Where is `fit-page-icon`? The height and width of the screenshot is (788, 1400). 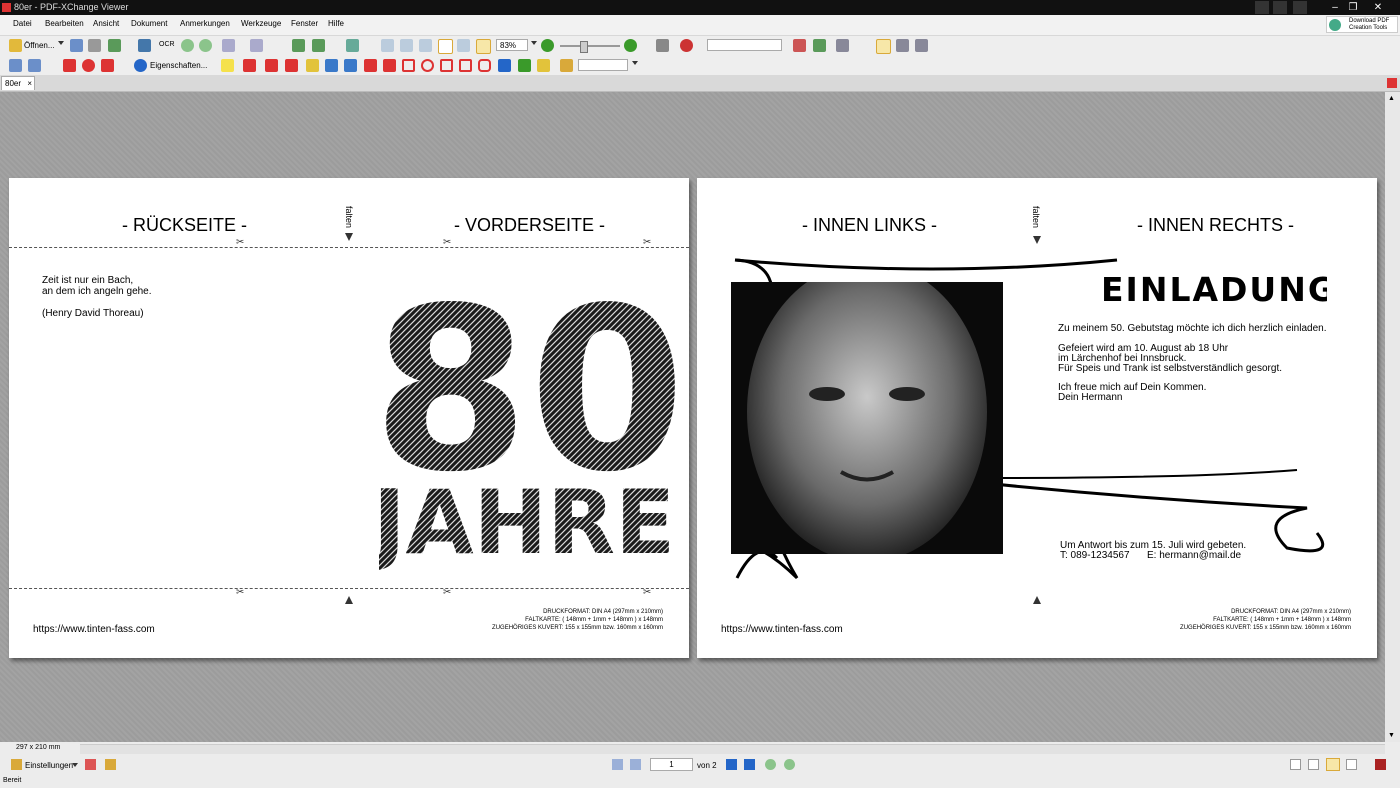 fit-page-icon is located at coordinates (406, 45).